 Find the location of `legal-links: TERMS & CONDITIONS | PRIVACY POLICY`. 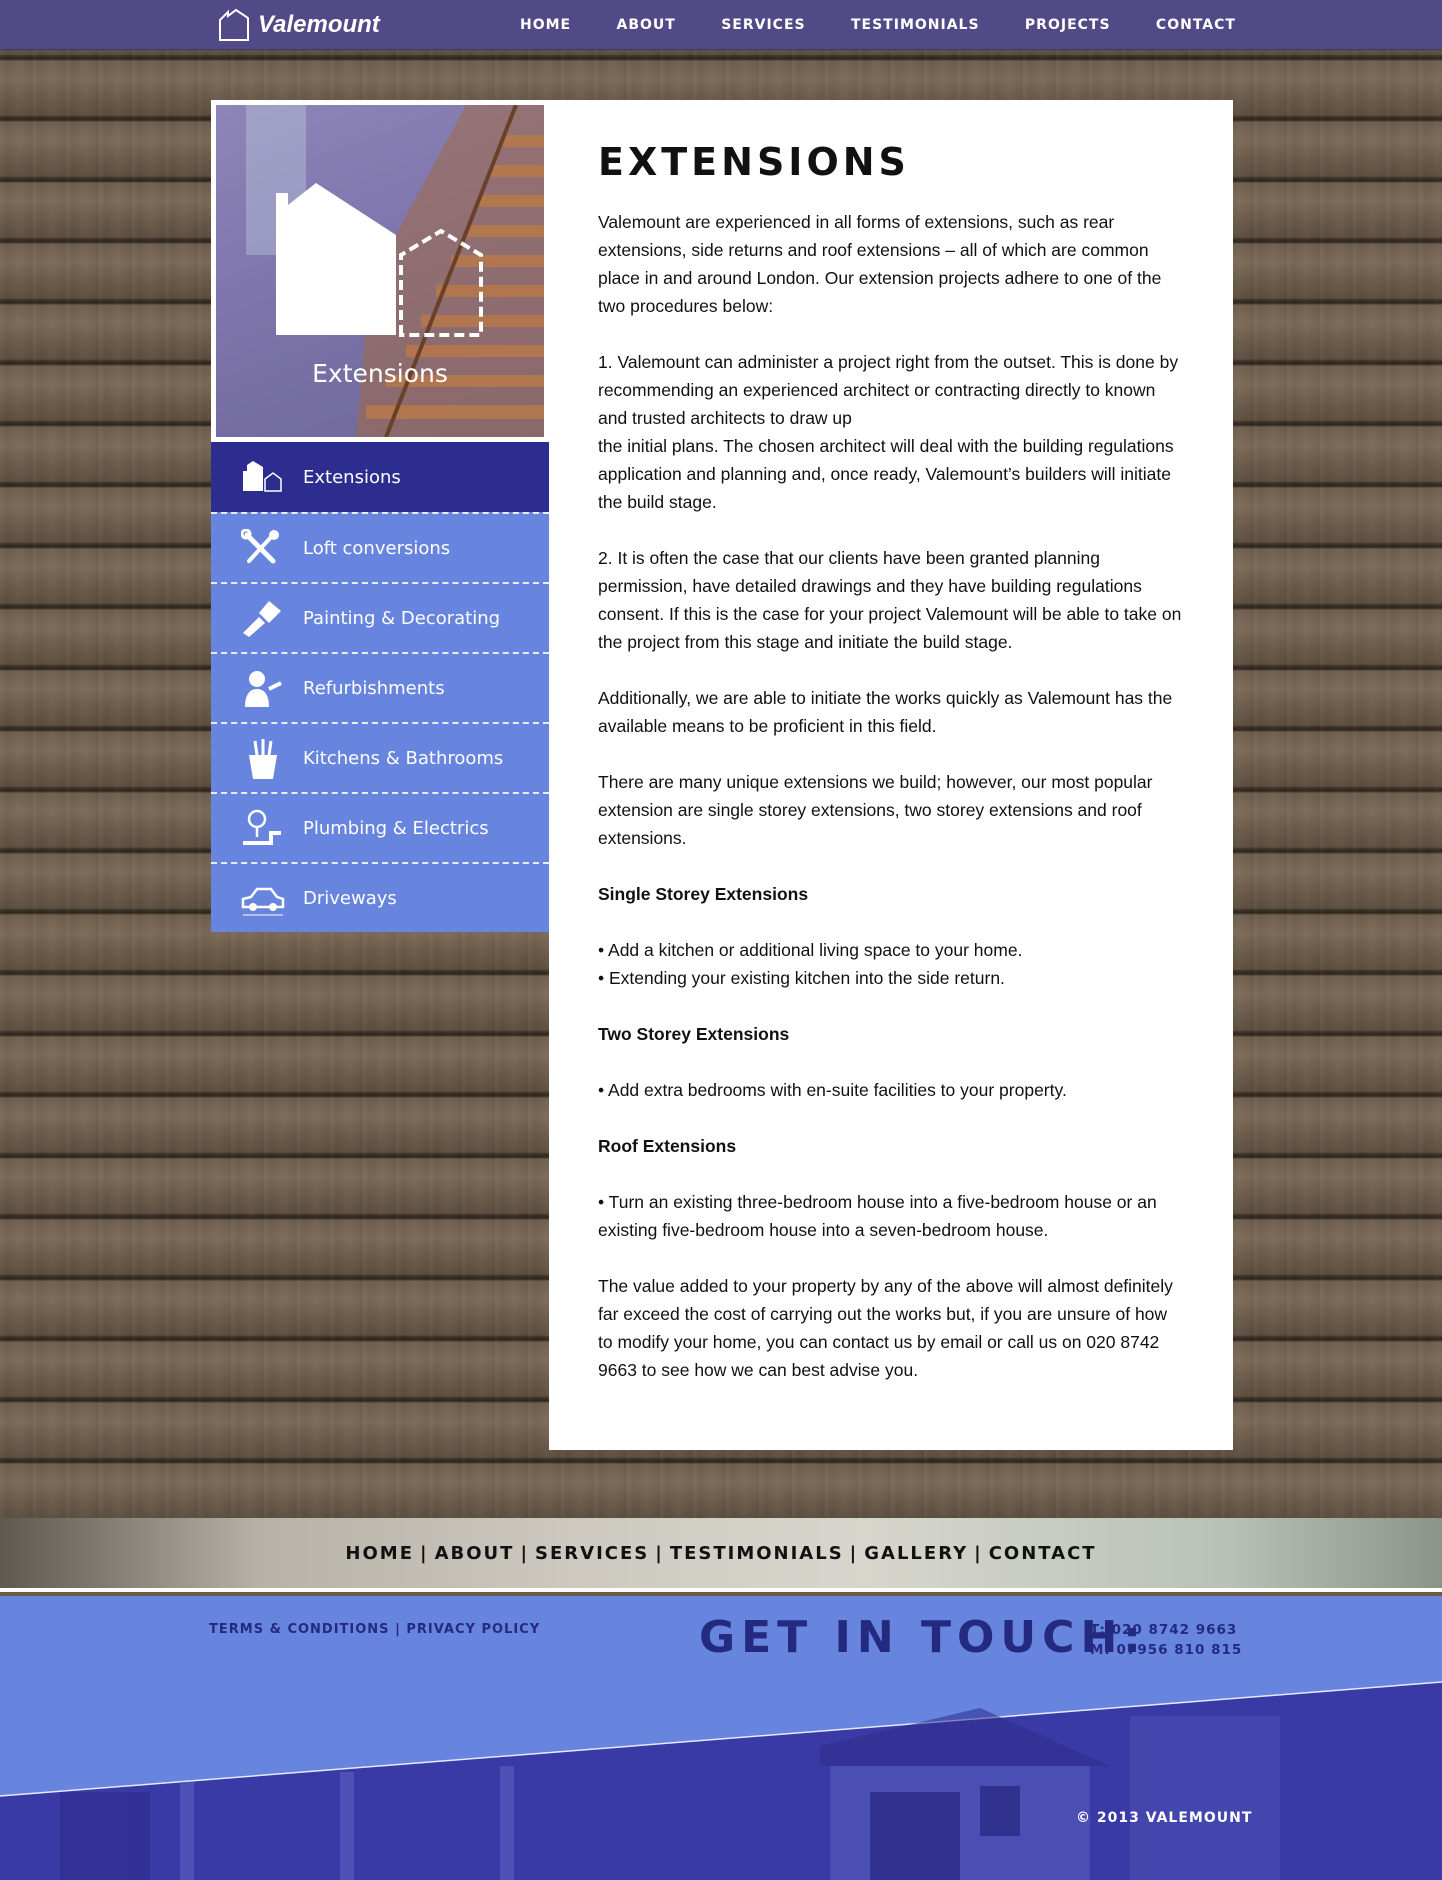

legal-links: TERMS & CONDITIONS | PRIVACY POLICY is located at coordinates (374, 1629).